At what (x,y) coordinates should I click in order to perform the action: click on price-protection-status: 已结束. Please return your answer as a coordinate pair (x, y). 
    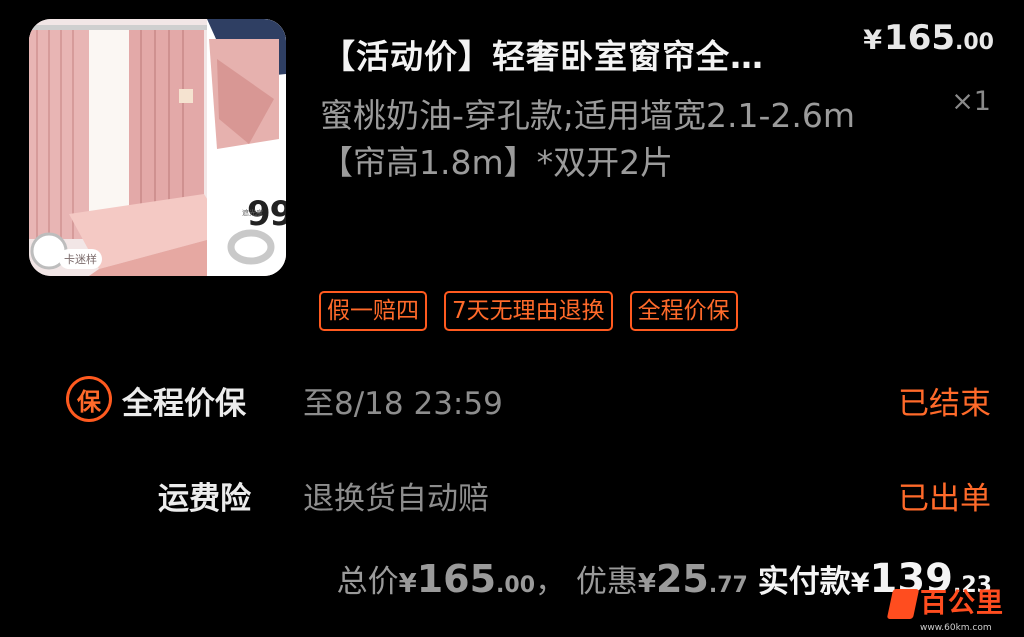
    Looking at the image, I should click on (944, 400).